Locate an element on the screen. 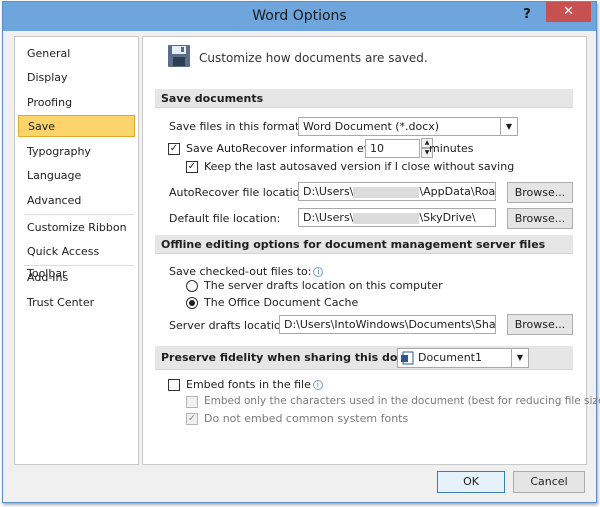 The width and height of the screenshot is (600, 507). checked-out-label: Save checked-out files to: i is located at coordinates (246, 271).